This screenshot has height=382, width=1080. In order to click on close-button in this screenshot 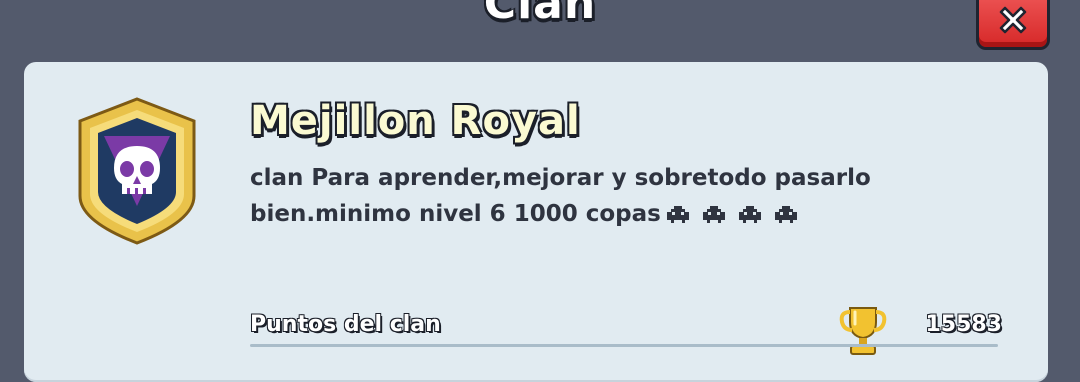, I will do `click(1013, 25)`.